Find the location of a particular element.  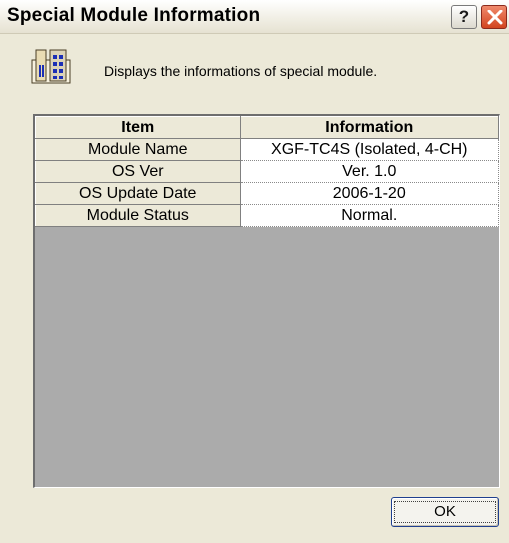

column-header-information: Information is located at coordinates (369, 127).